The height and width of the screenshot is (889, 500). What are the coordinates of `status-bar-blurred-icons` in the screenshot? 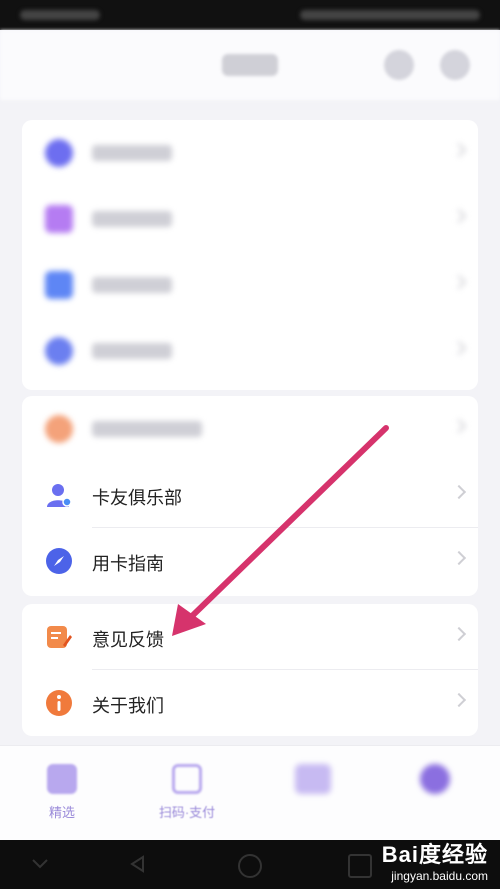 It's located at (390, 15).